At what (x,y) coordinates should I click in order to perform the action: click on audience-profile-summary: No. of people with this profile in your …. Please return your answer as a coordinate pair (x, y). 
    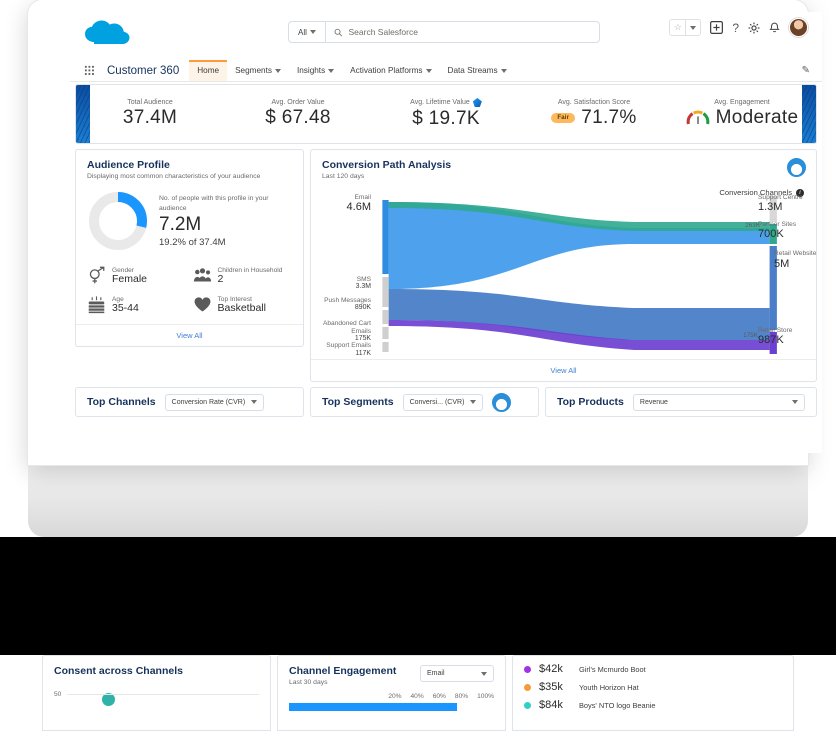
    Looking at the image, I should click on (189, 222).